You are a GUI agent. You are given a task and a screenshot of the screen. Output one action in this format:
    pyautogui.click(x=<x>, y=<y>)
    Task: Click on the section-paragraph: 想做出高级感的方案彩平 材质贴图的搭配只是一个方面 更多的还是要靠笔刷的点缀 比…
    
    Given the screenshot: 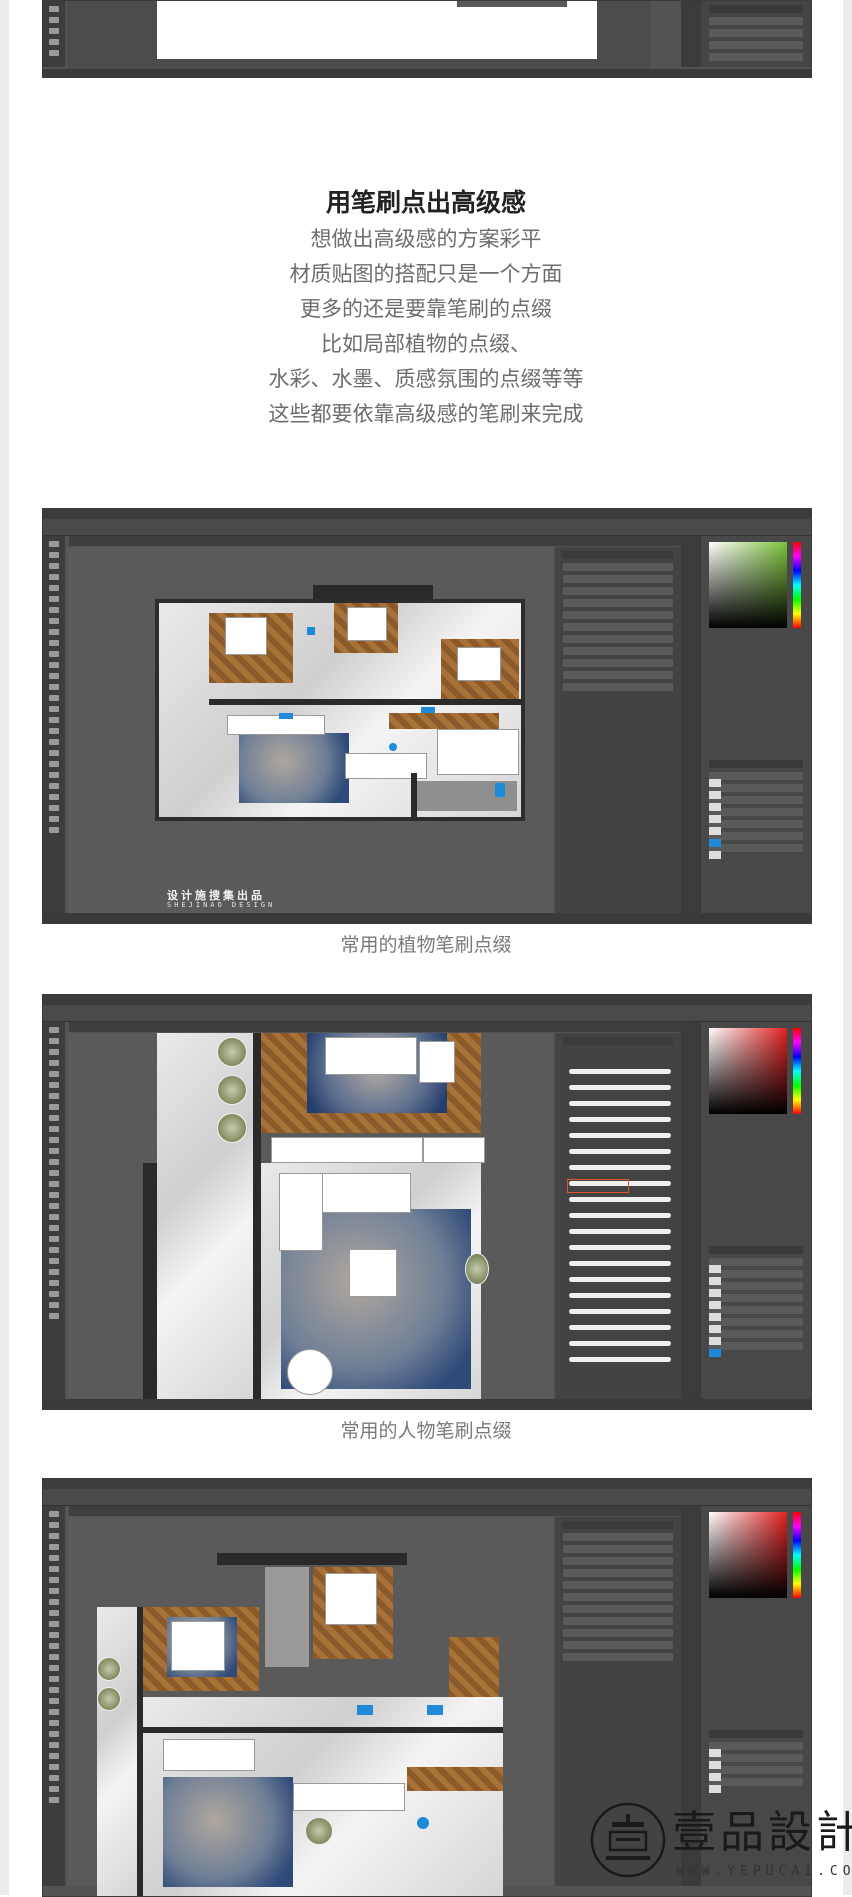 What is the action you would take?
    pyautogui.click(x=426, y=327)
    